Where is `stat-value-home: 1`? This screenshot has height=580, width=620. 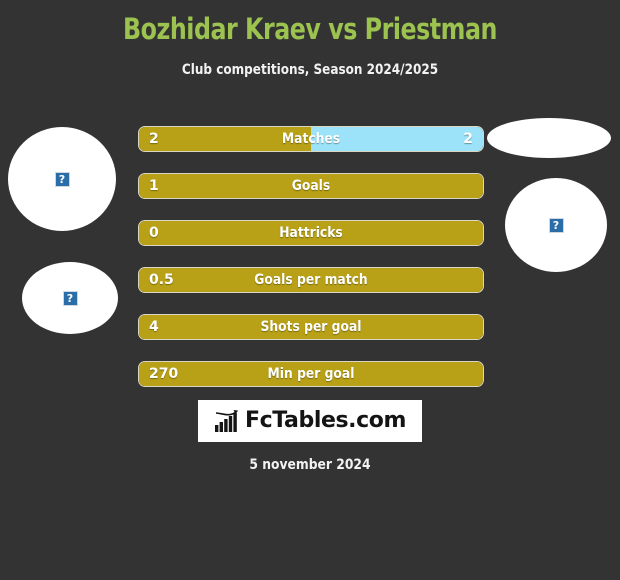
stat-value-home: 1 is located at coordinates (154, 186).